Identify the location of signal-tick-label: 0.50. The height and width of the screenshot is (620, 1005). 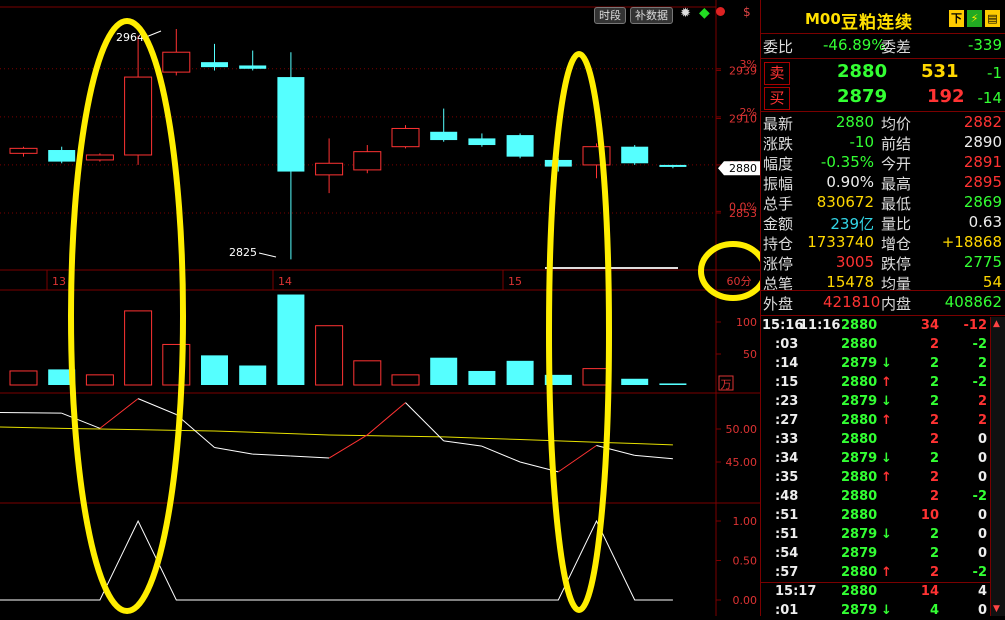
(745, 561).